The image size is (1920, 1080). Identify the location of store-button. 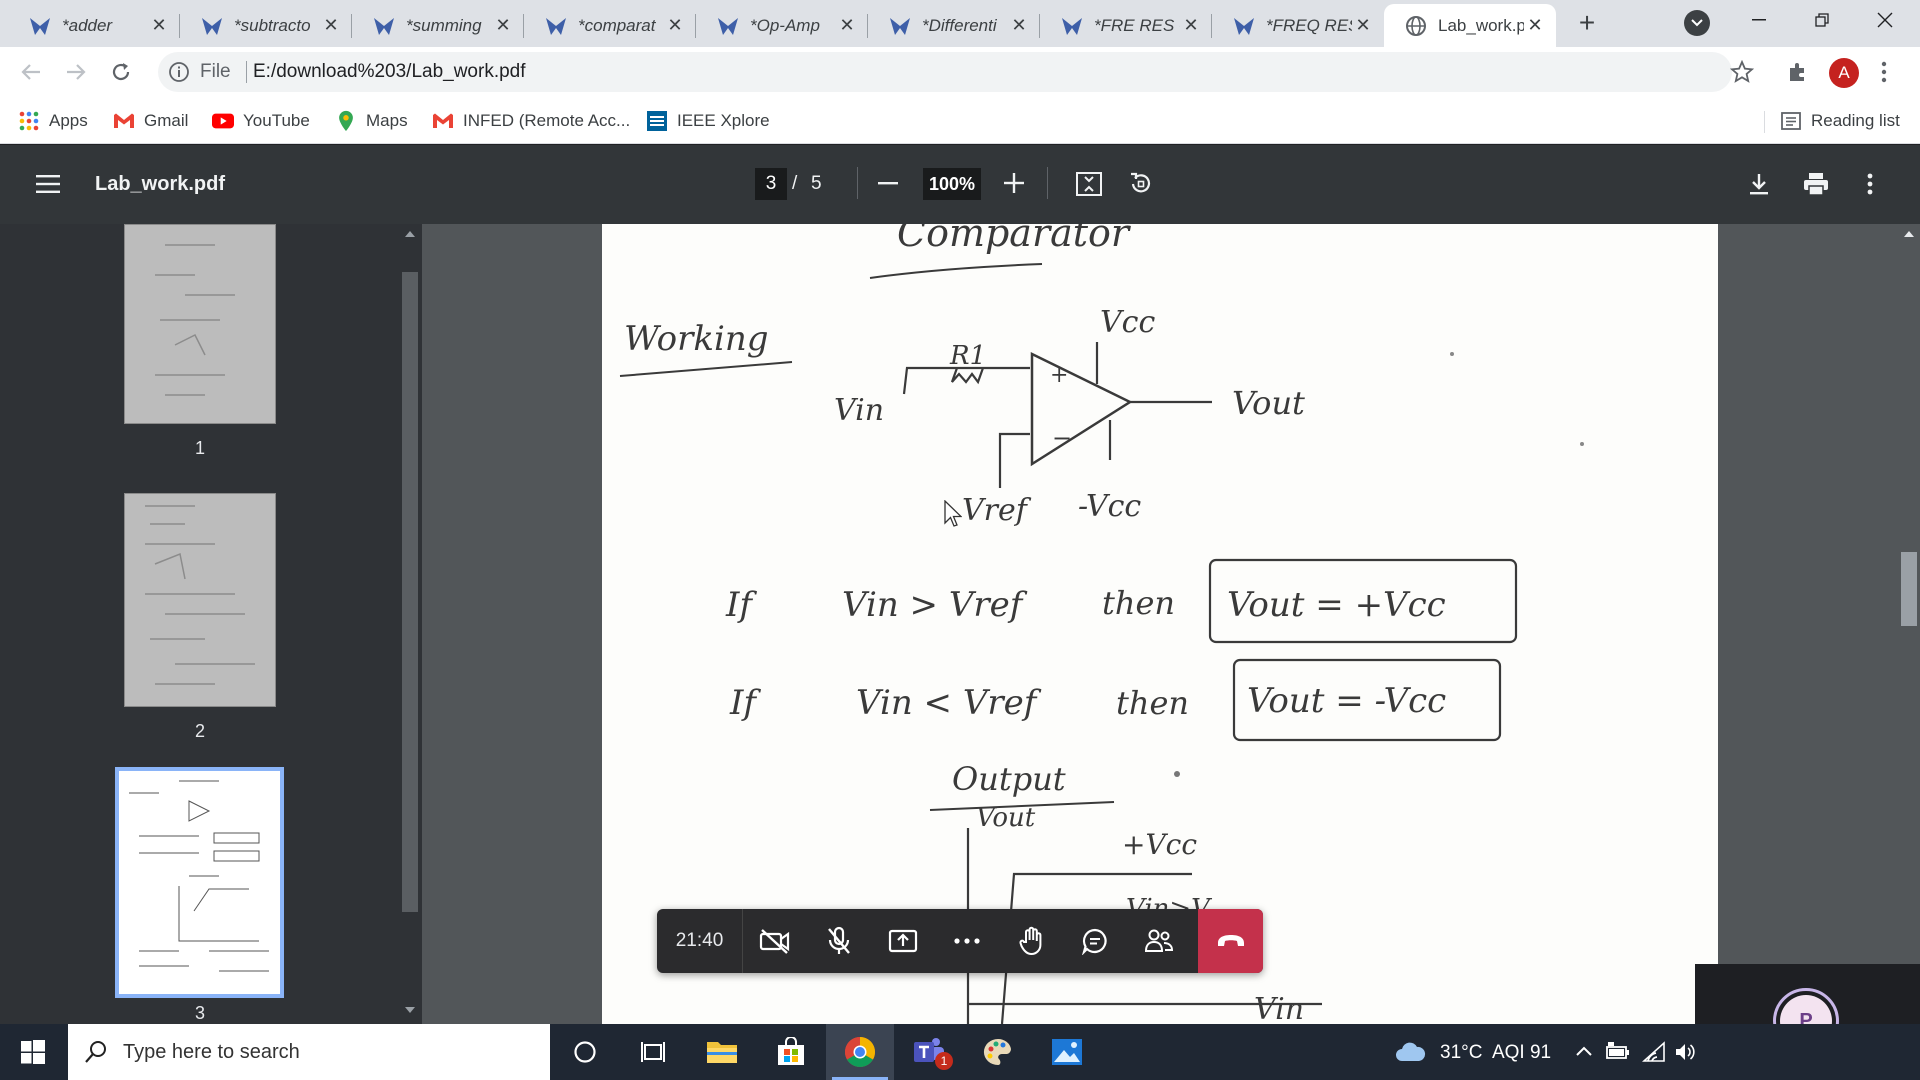
(791, 1052).